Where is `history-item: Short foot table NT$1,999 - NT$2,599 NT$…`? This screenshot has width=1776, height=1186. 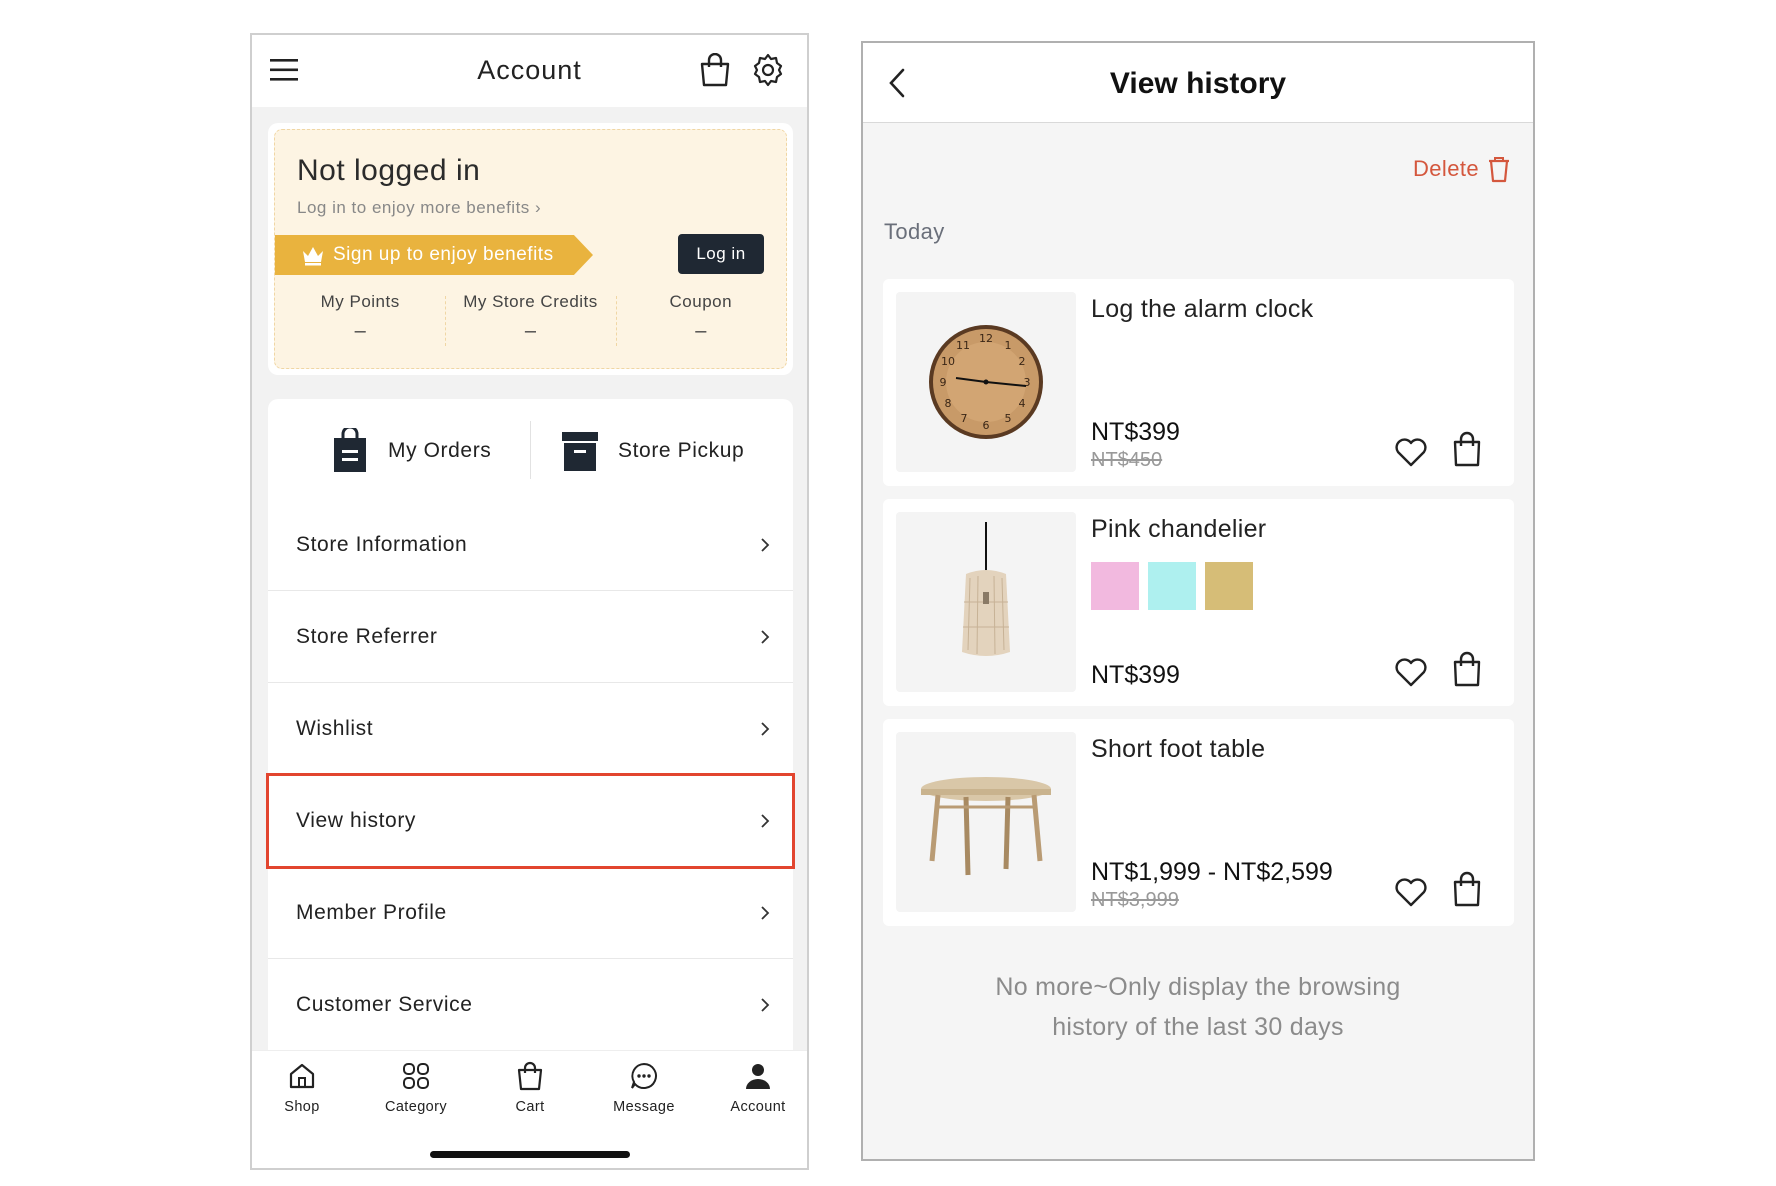 history-item: Short foot table NT$1,999 - NT$2,599 NT$… is located at coordinates (1198, 822).